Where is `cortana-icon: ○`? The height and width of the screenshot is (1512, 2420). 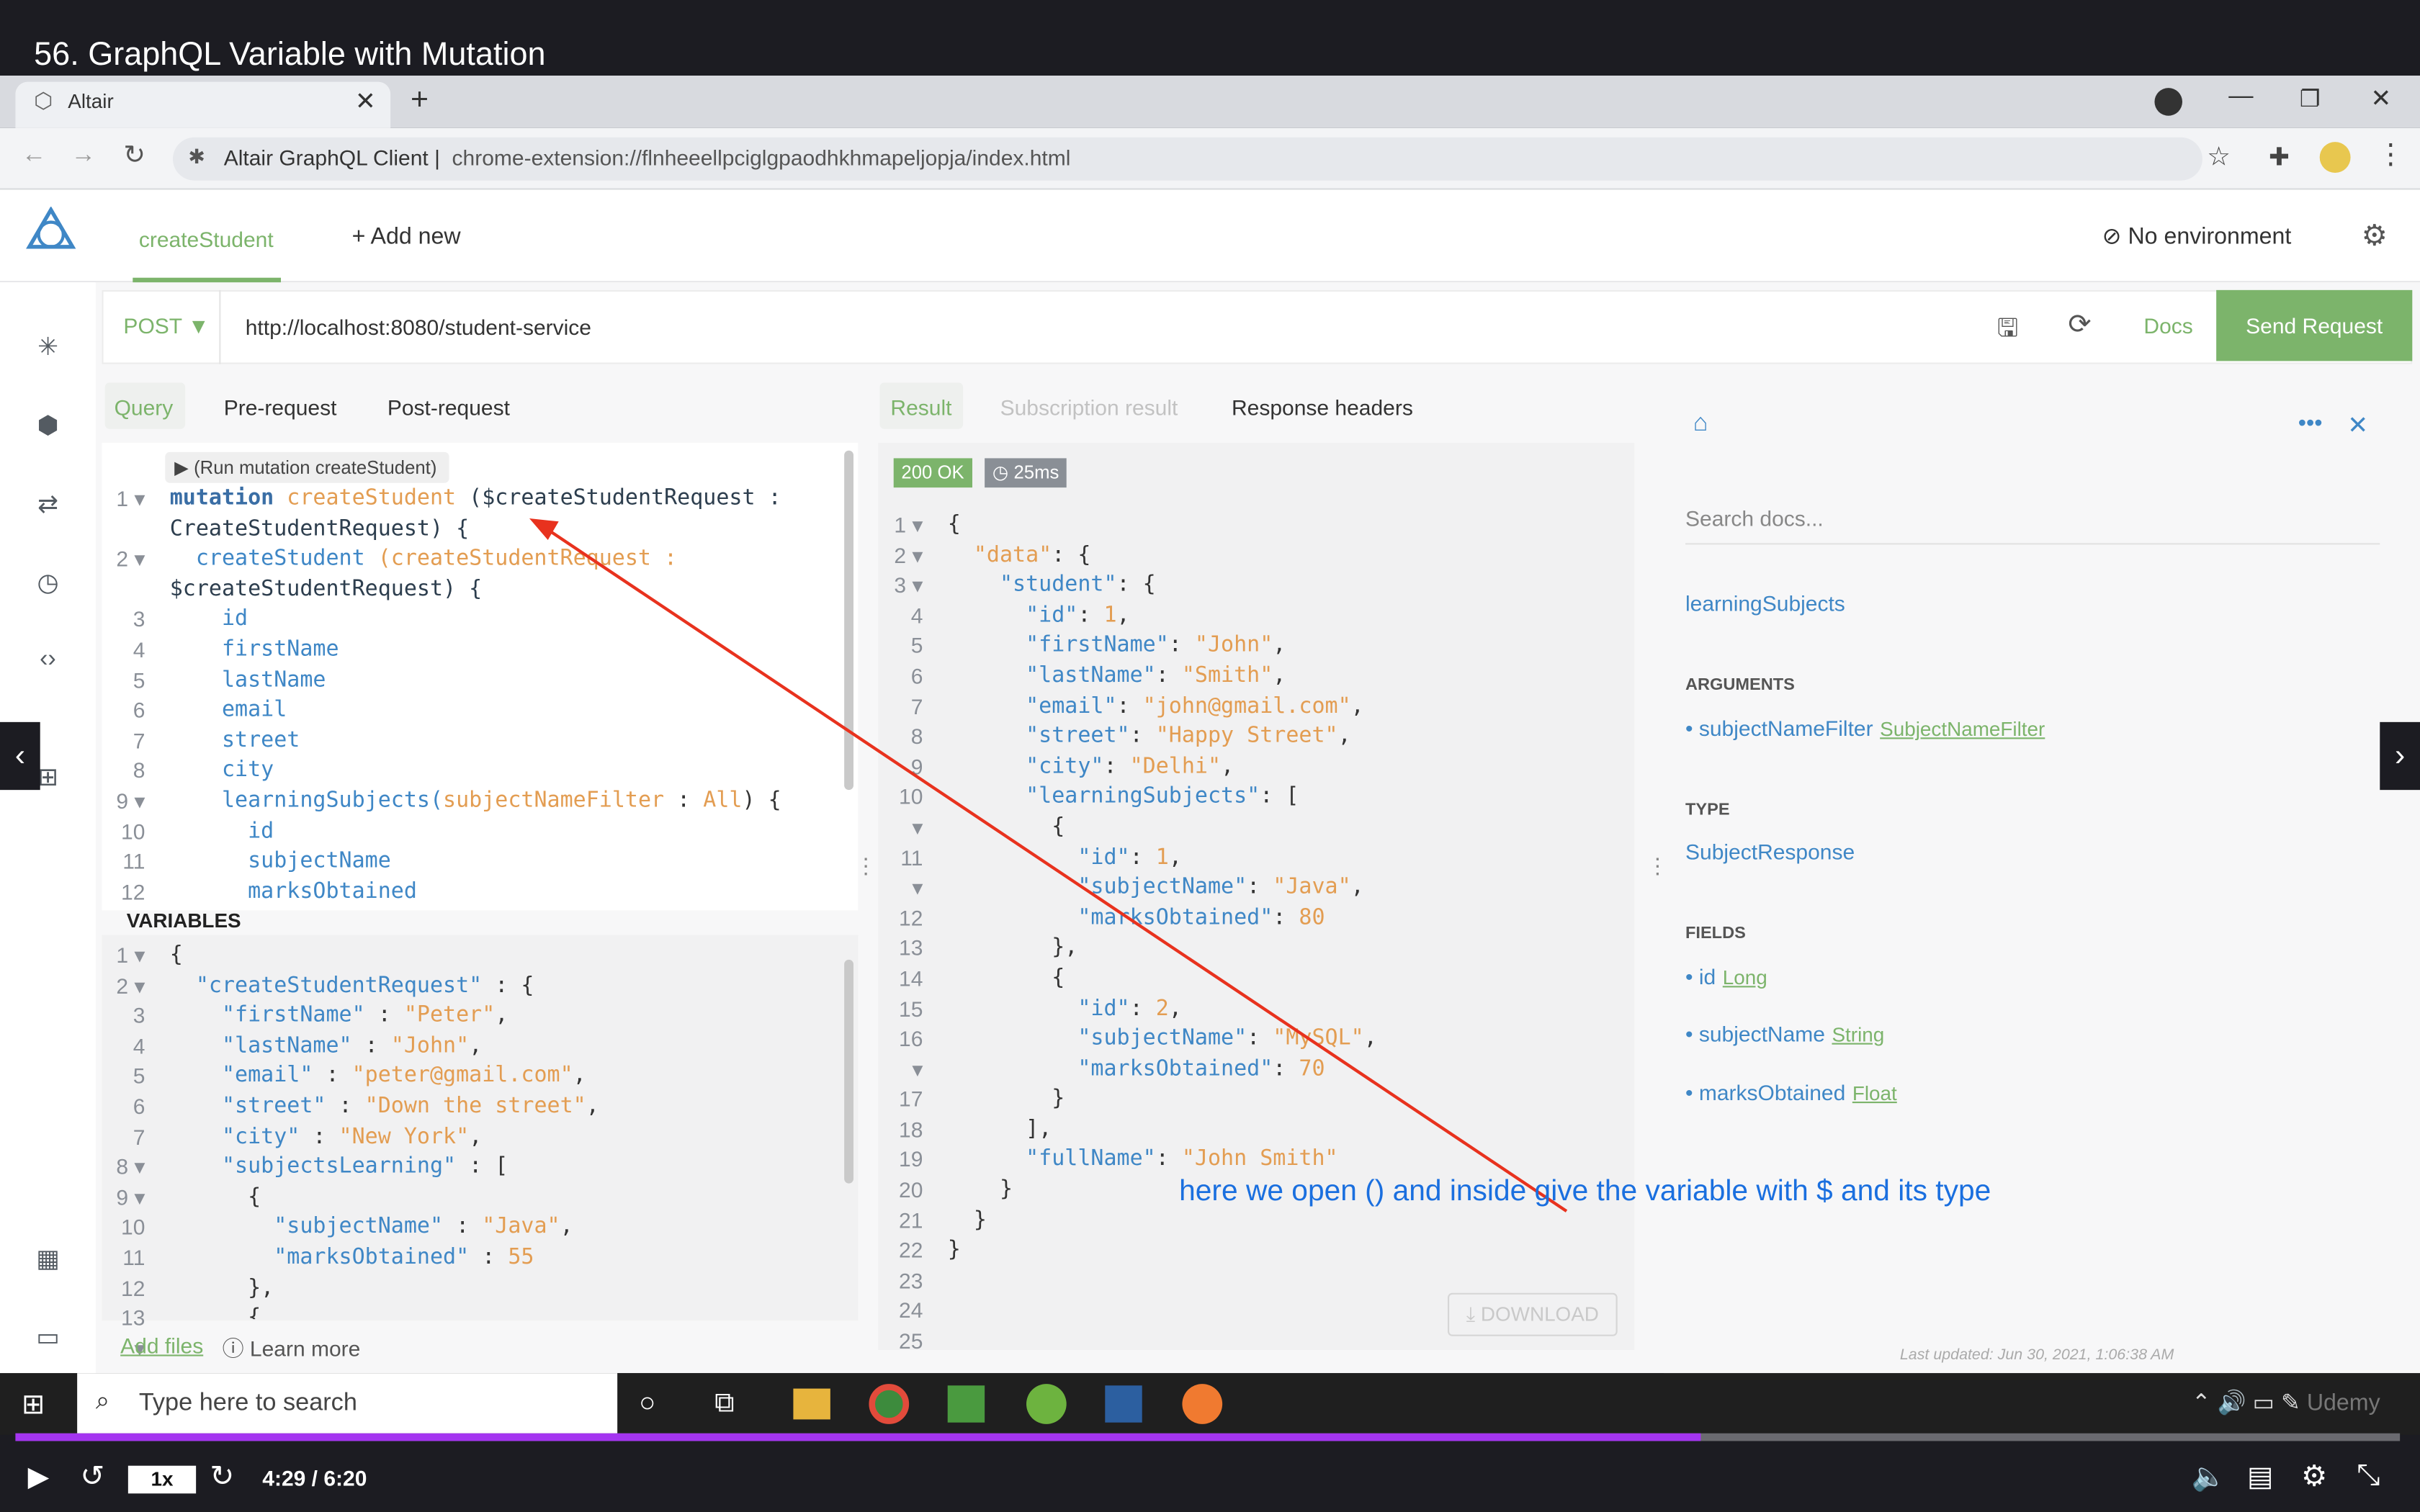 cortana-icon: ○ is located at coordinates (647, 1403).